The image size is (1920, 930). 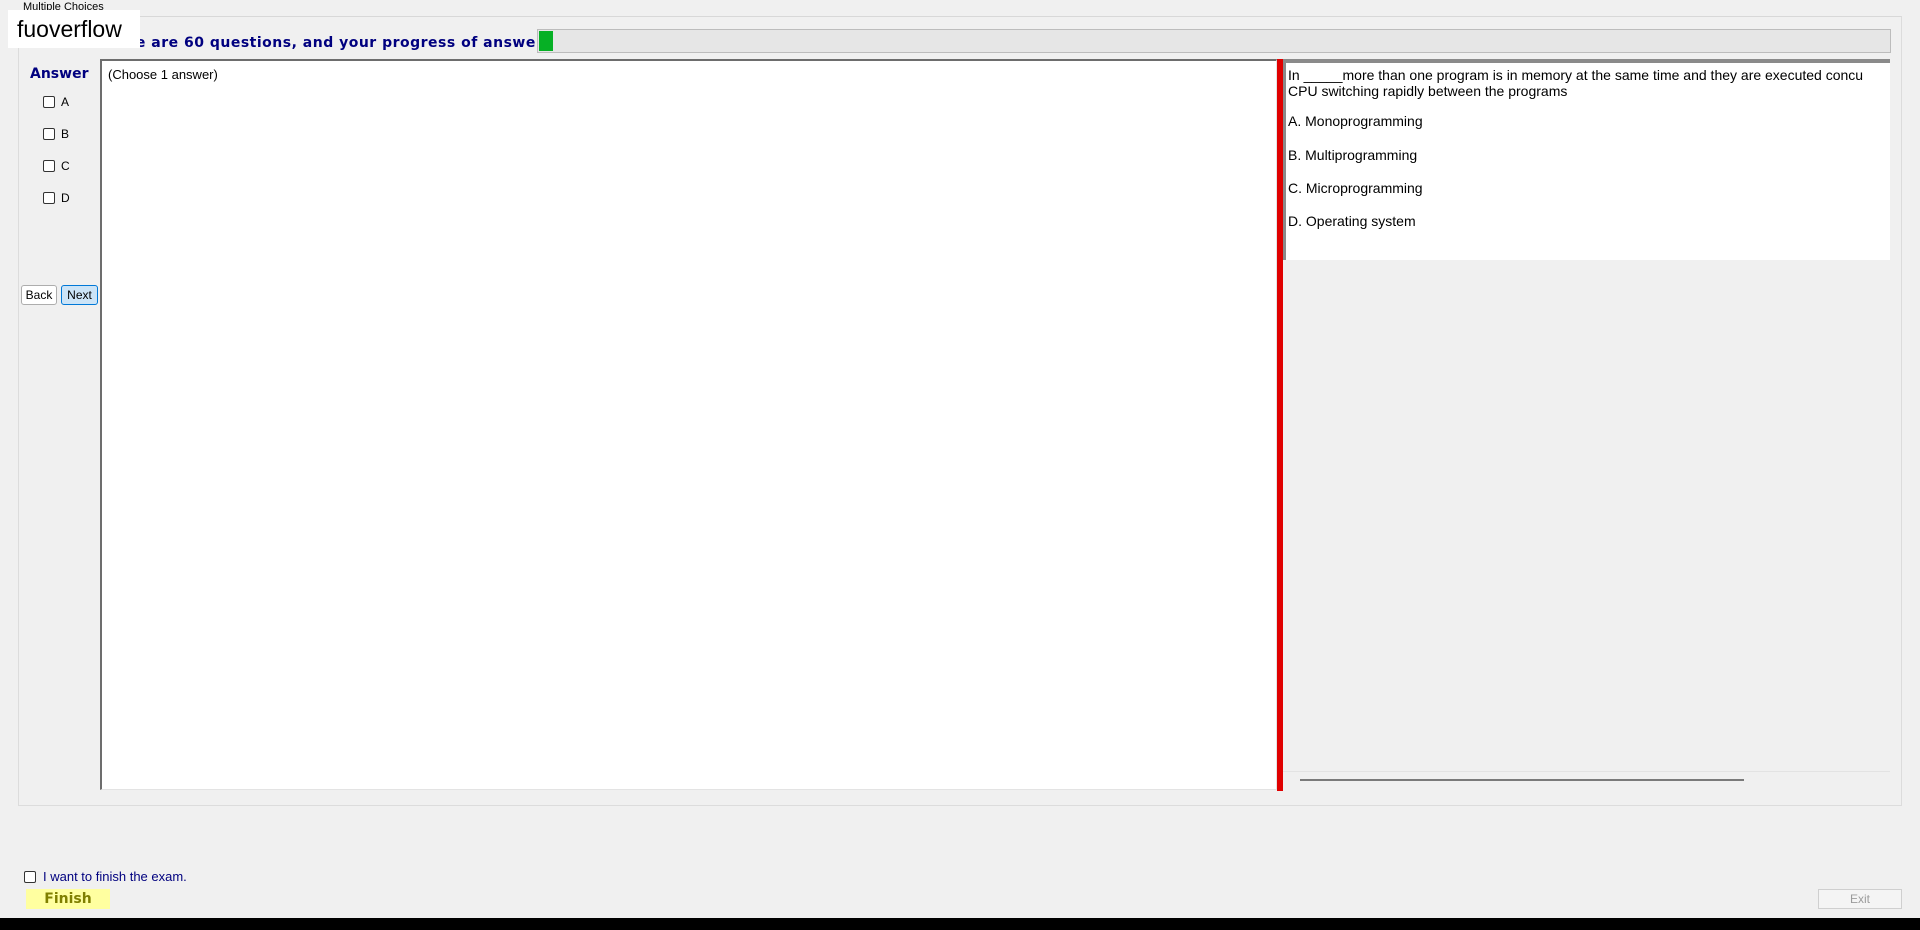 I want to click on question-choice-b: B. Multiprogramming, so click(x=1353, y=155).